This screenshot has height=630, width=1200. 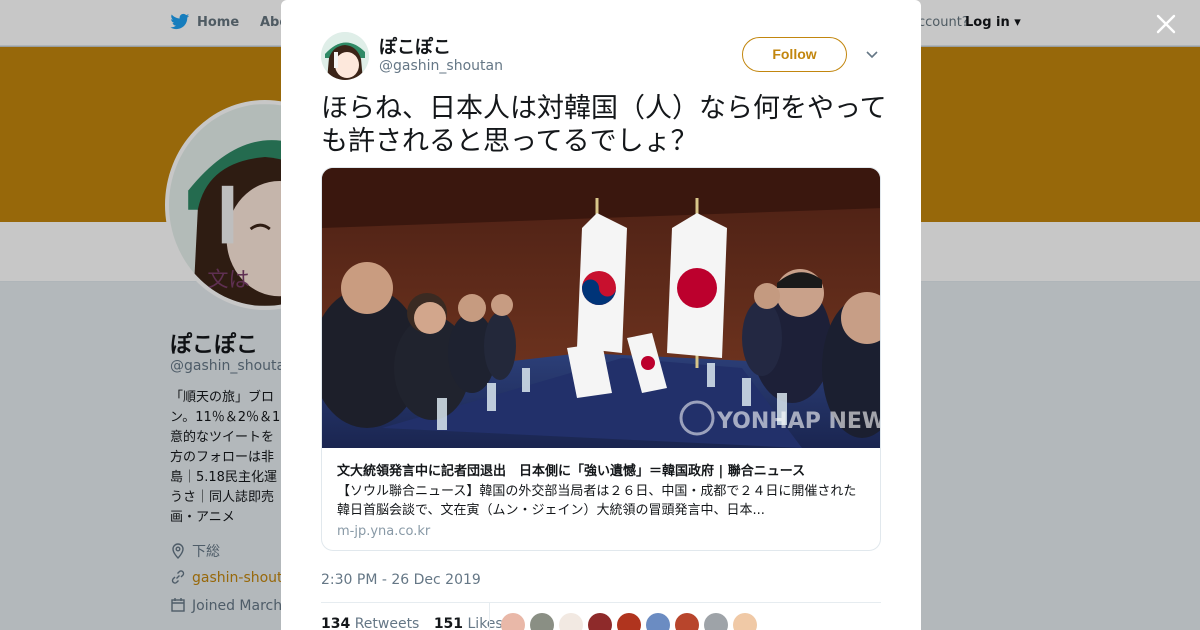 I want to click on card-domain: m-jp.yna.co.kr, so click(x=384, y=531).